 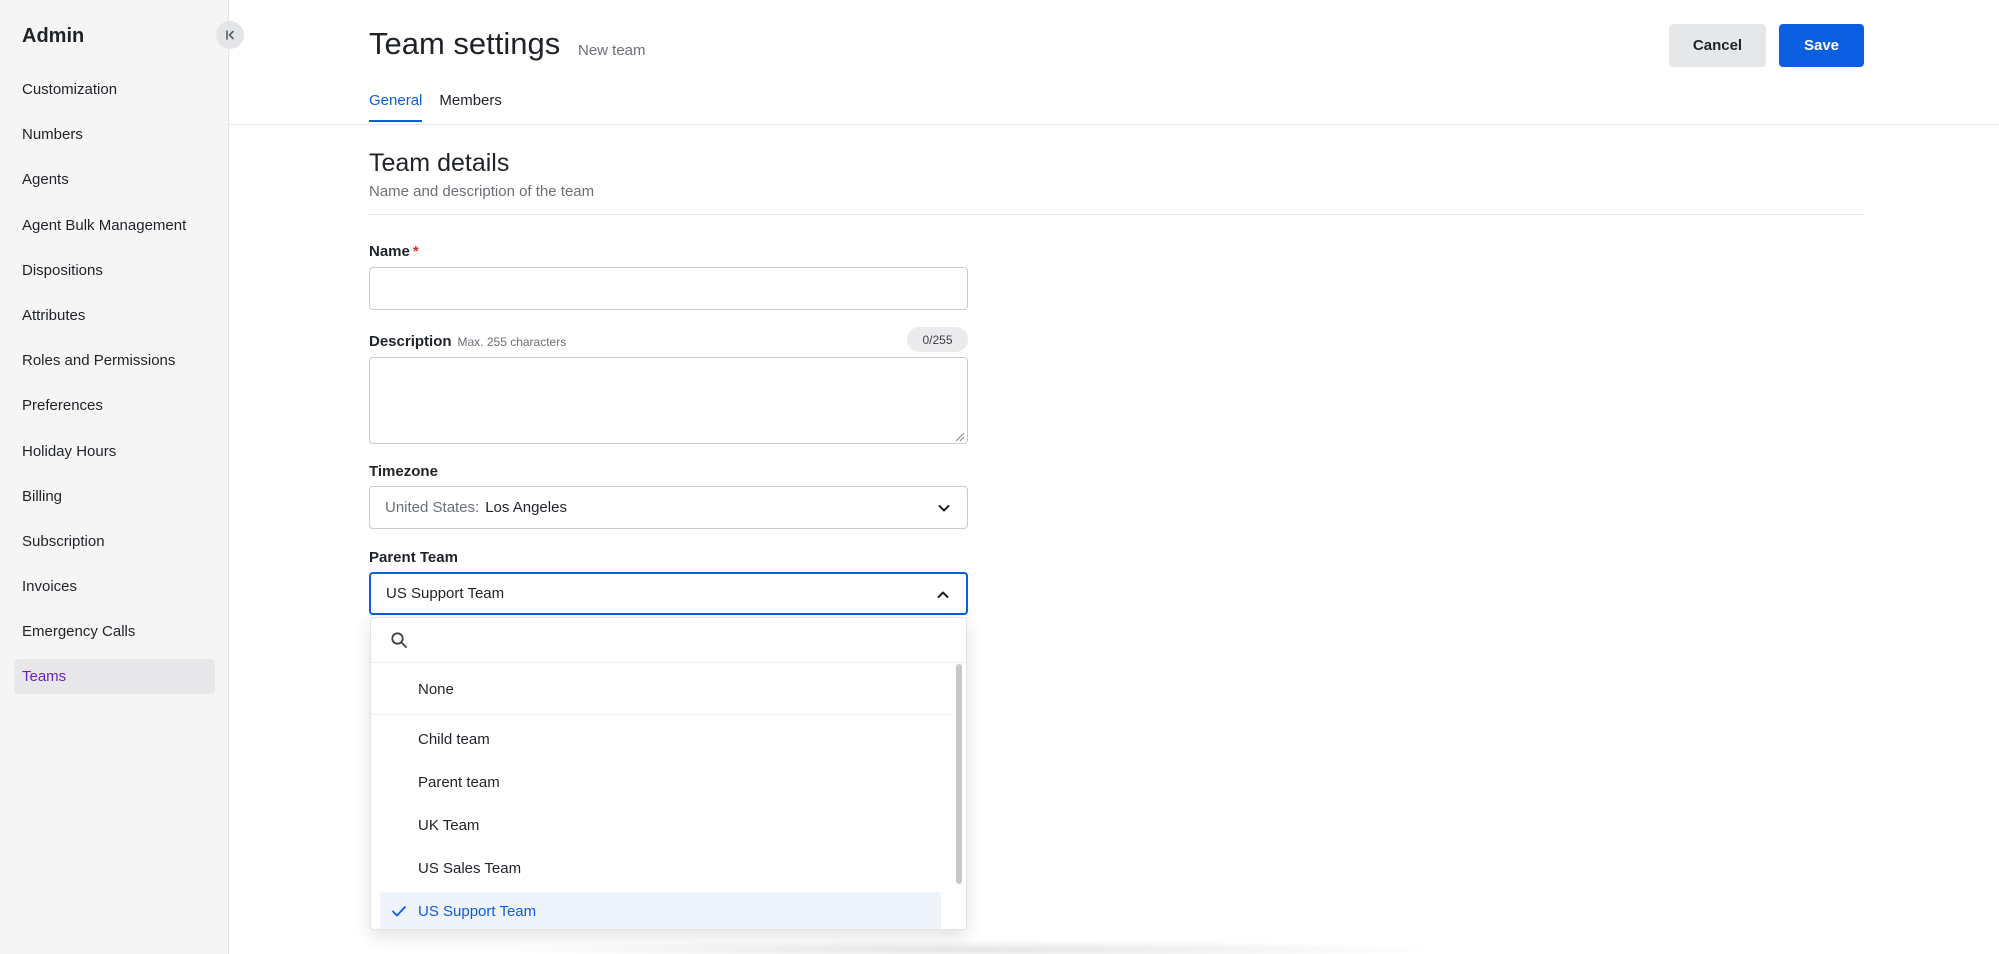 I want to click on tab-members: Members, so click(x=470, y=107).